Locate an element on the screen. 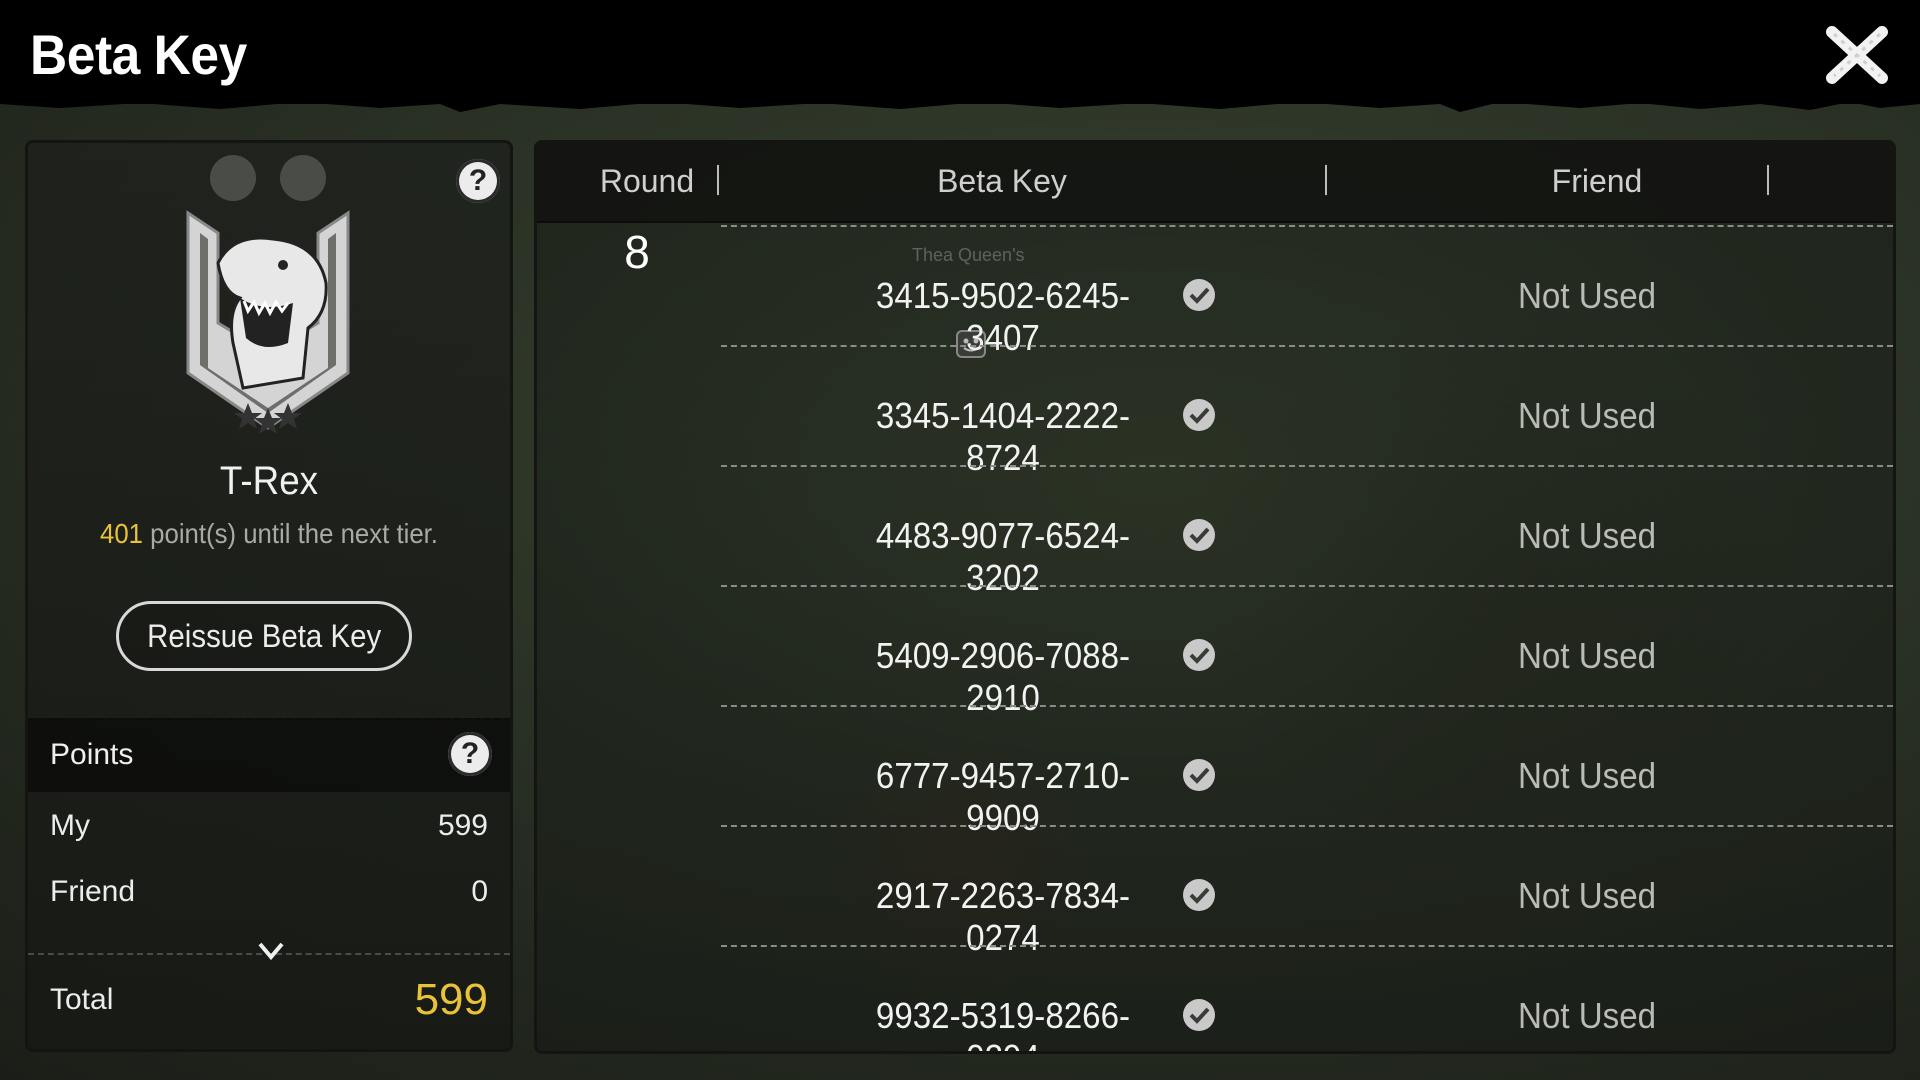  round-number: 8 is located at coordinates (637, 252).